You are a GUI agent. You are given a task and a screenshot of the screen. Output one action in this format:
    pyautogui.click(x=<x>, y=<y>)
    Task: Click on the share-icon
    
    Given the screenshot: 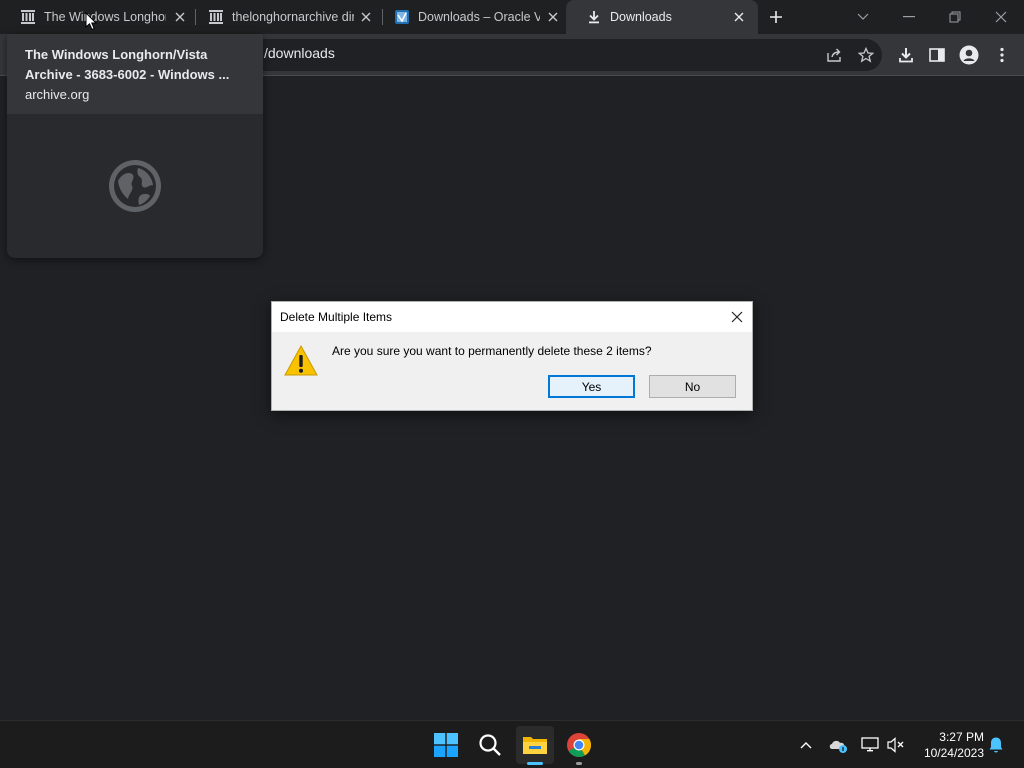 What is the action you would take?
    pyautogui.click(x=834, y=55)
    